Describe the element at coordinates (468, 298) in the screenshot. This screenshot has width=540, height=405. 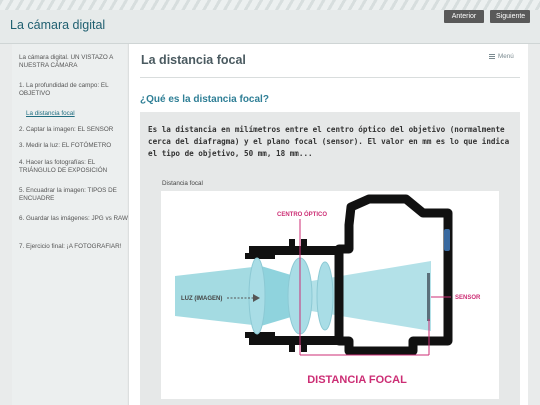
I see `sensor-label: SENSOR` at that location.